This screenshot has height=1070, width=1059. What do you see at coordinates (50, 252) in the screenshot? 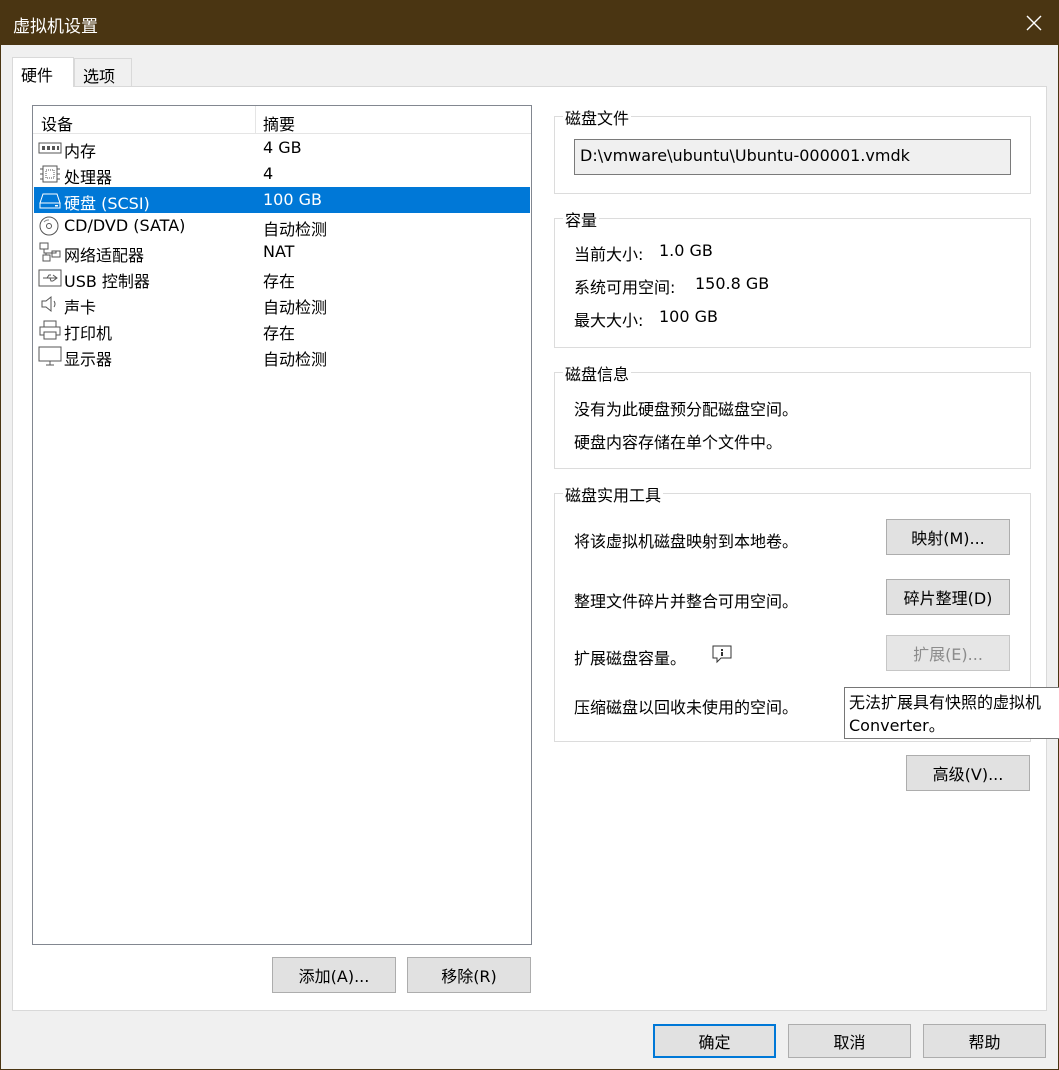
I see `network-adapter-icon` at bounding box center [50, 252].